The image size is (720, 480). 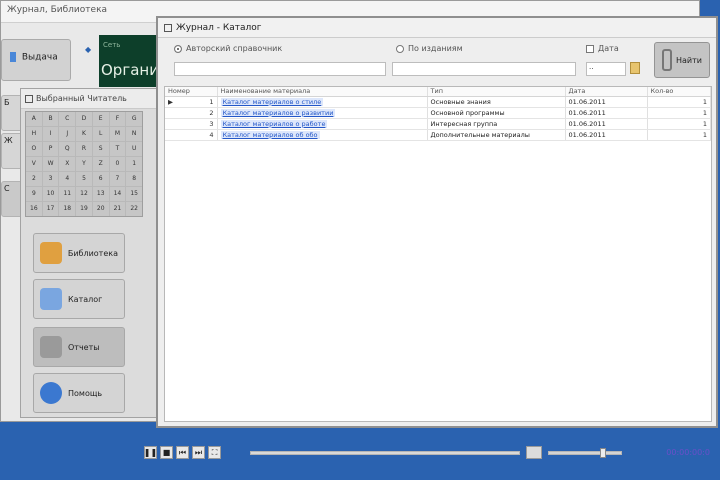 I want to click on date-check-label: Дата, so click(x=608, y=48).